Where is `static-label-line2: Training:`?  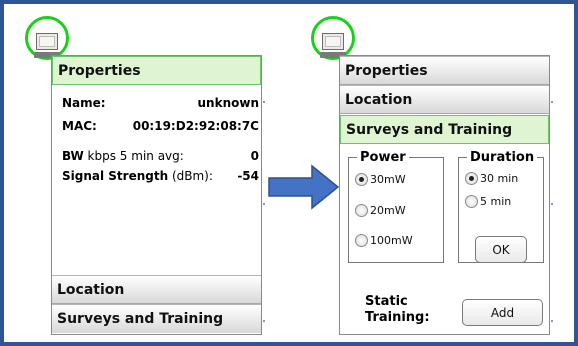 static-label-line2: Training: is located at coordinates (397, 317).